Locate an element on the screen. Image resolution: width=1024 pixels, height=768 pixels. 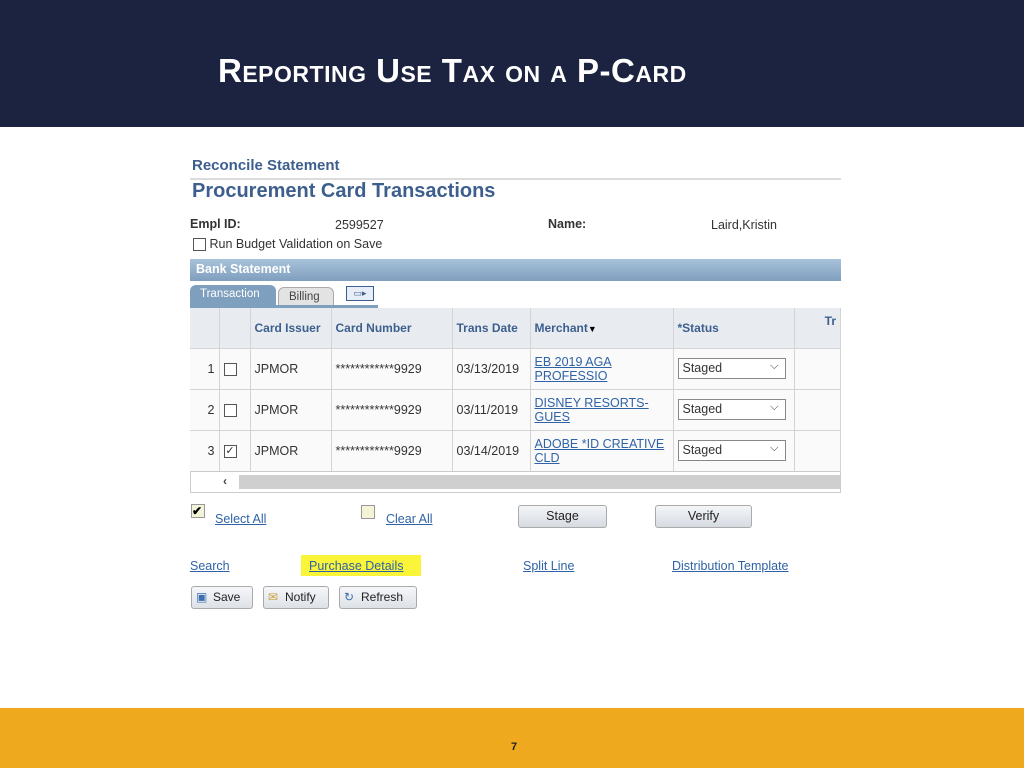
merchant-cell: ADOBE *ID CREATIVE CLD is located at coordinates (602, 450).